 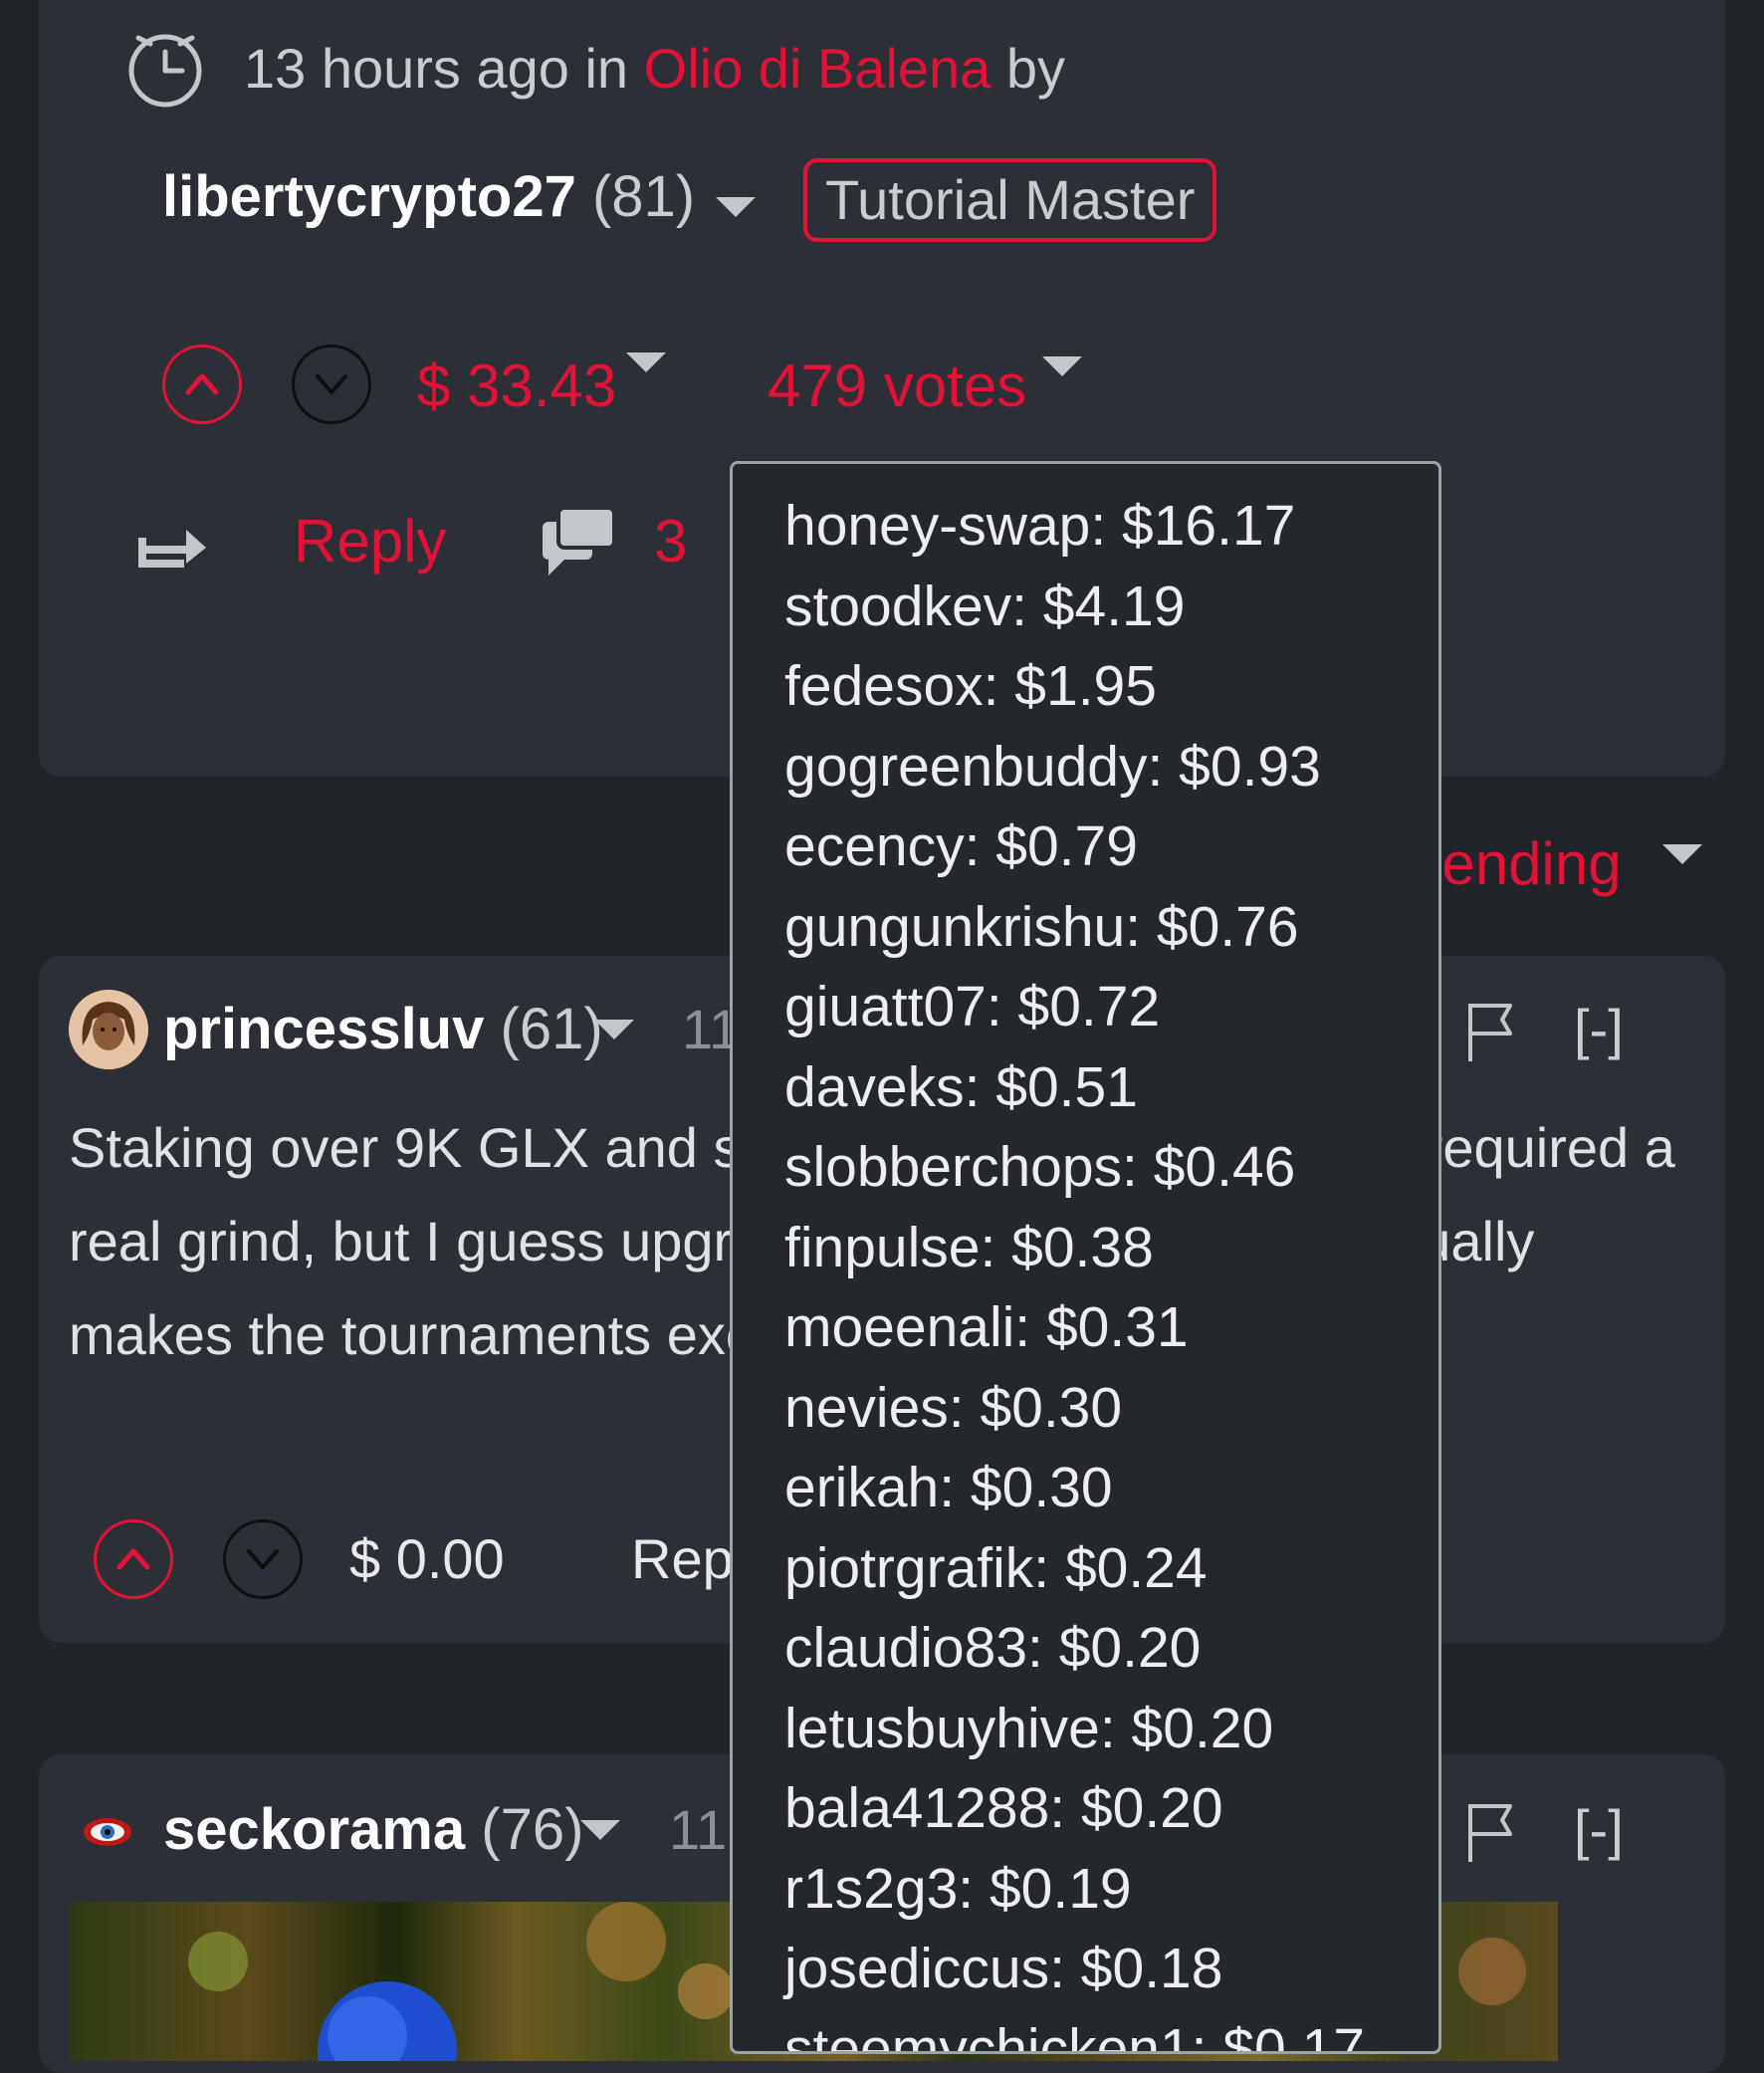 I want to click on time-ago: 13 hours ago, so click(x=406, y=68).